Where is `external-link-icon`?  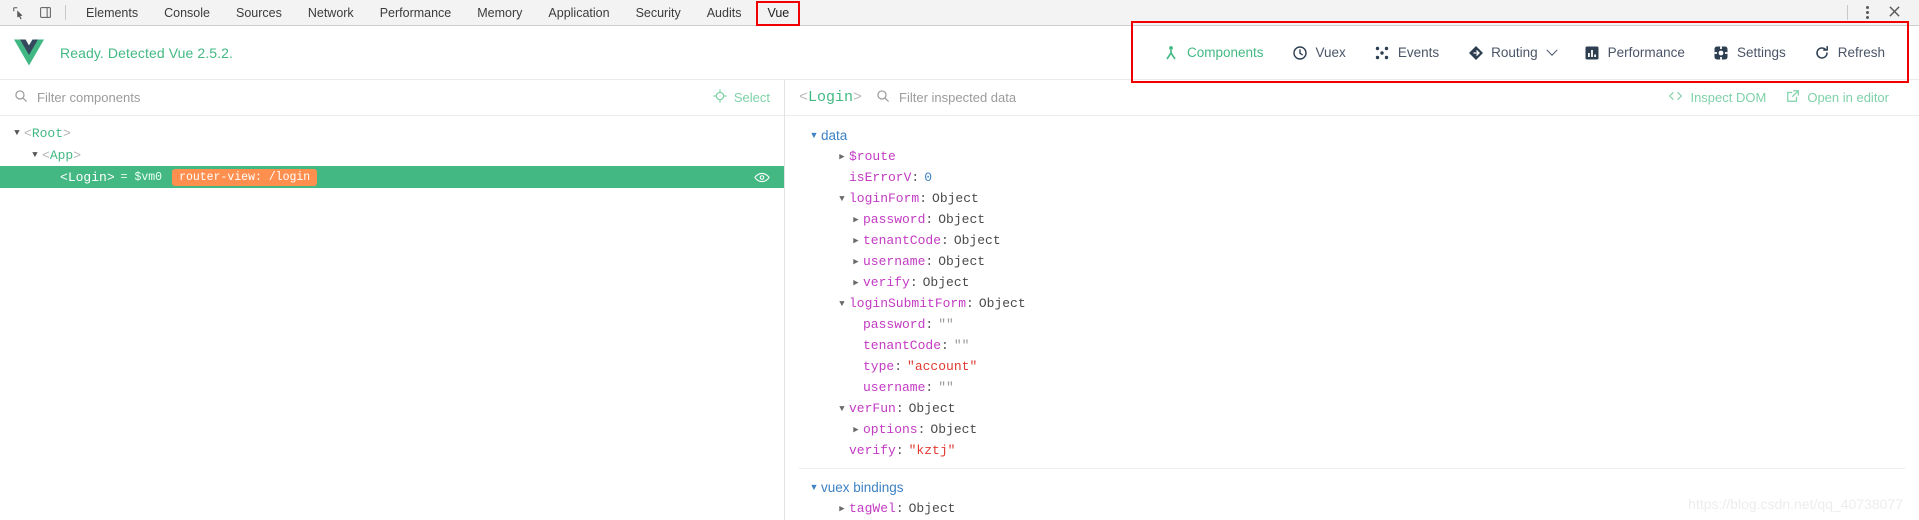
external-link-icon is located at coordinates (1793, 97).